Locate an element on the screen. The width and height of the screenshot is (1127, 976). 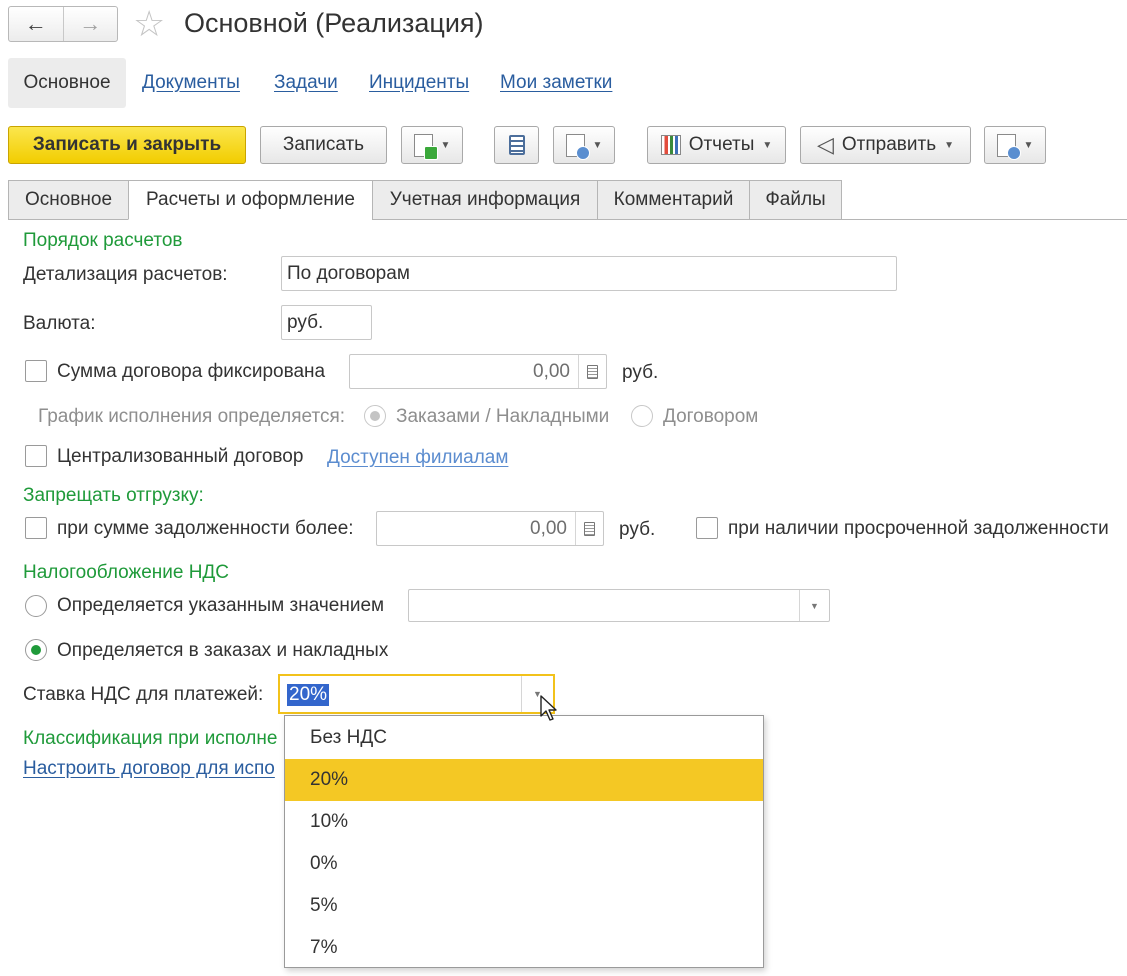
reports-button: Отчеты ▼ is located at coordinates (716, 145).